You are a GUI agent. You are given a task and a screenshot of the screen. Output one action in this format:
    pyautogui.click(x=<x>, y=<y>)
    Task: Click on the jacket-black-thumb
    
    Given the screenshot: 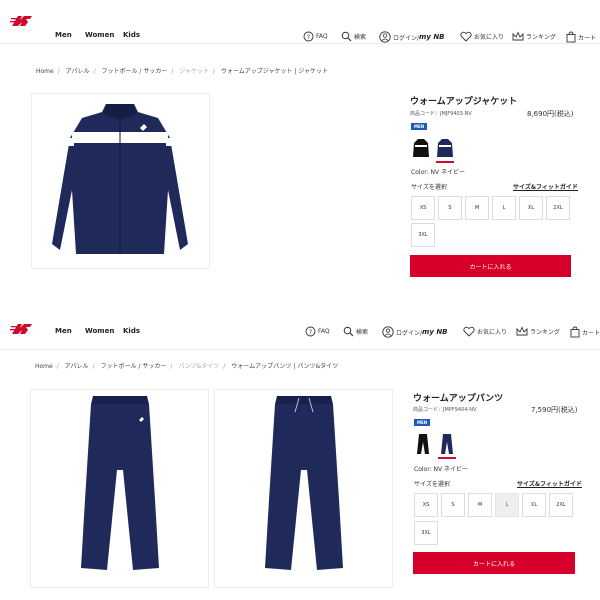 What is the action you would take?
    pyautogui.click(x=421, y=148)
    